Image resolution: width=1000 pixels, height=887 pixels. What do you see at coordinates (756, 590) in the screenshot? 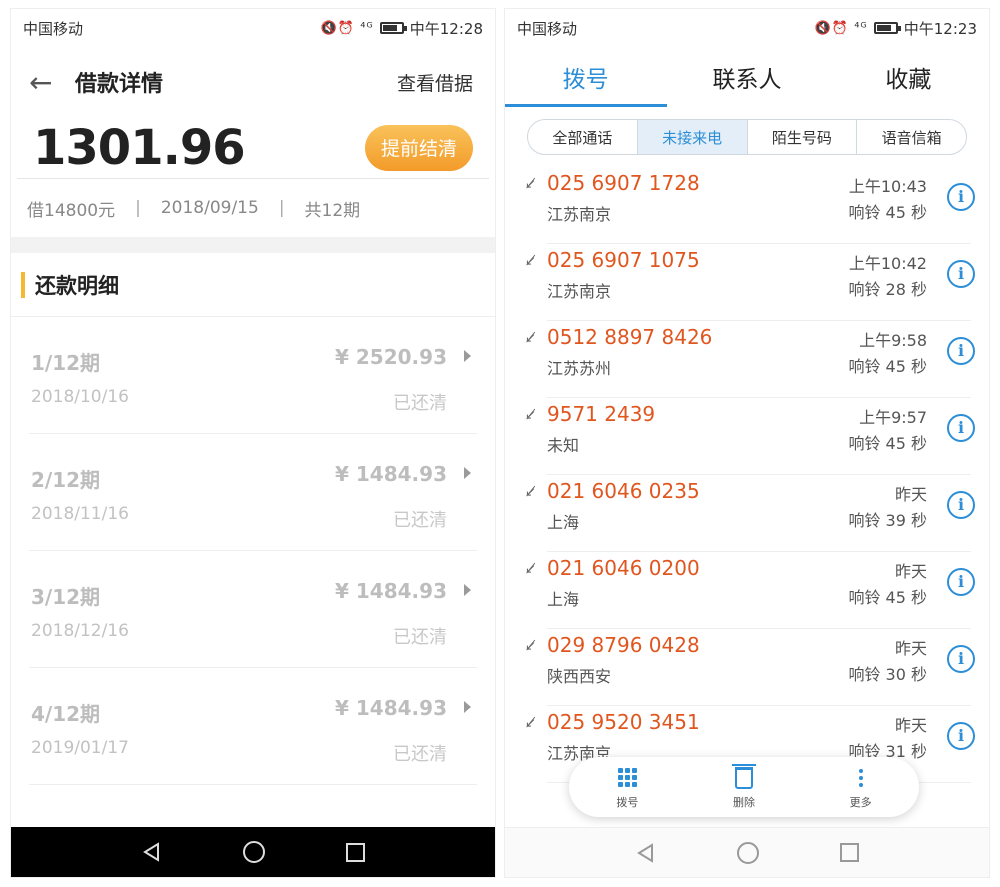
I see `call-row: ↙̸ 021 6046 0200 上海 昨天 响铃 45 秒 i` at bounding box center [756, 590].